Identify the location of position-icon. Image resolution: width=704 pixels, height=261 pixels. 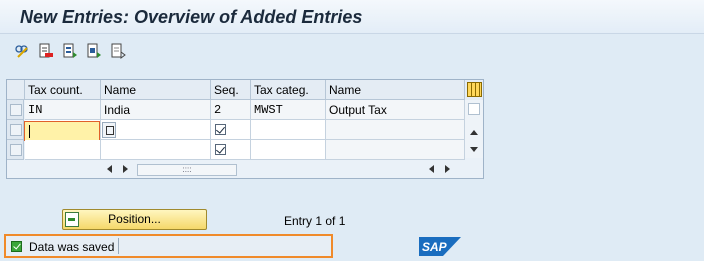
(72, 219).